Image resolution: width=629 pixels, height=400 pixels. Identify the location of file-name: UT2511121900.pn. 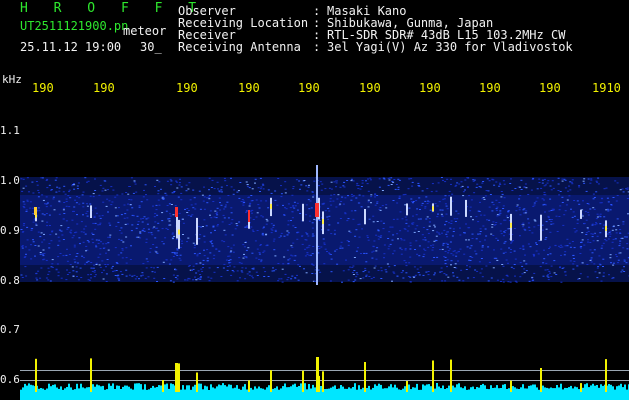
(74, 26).